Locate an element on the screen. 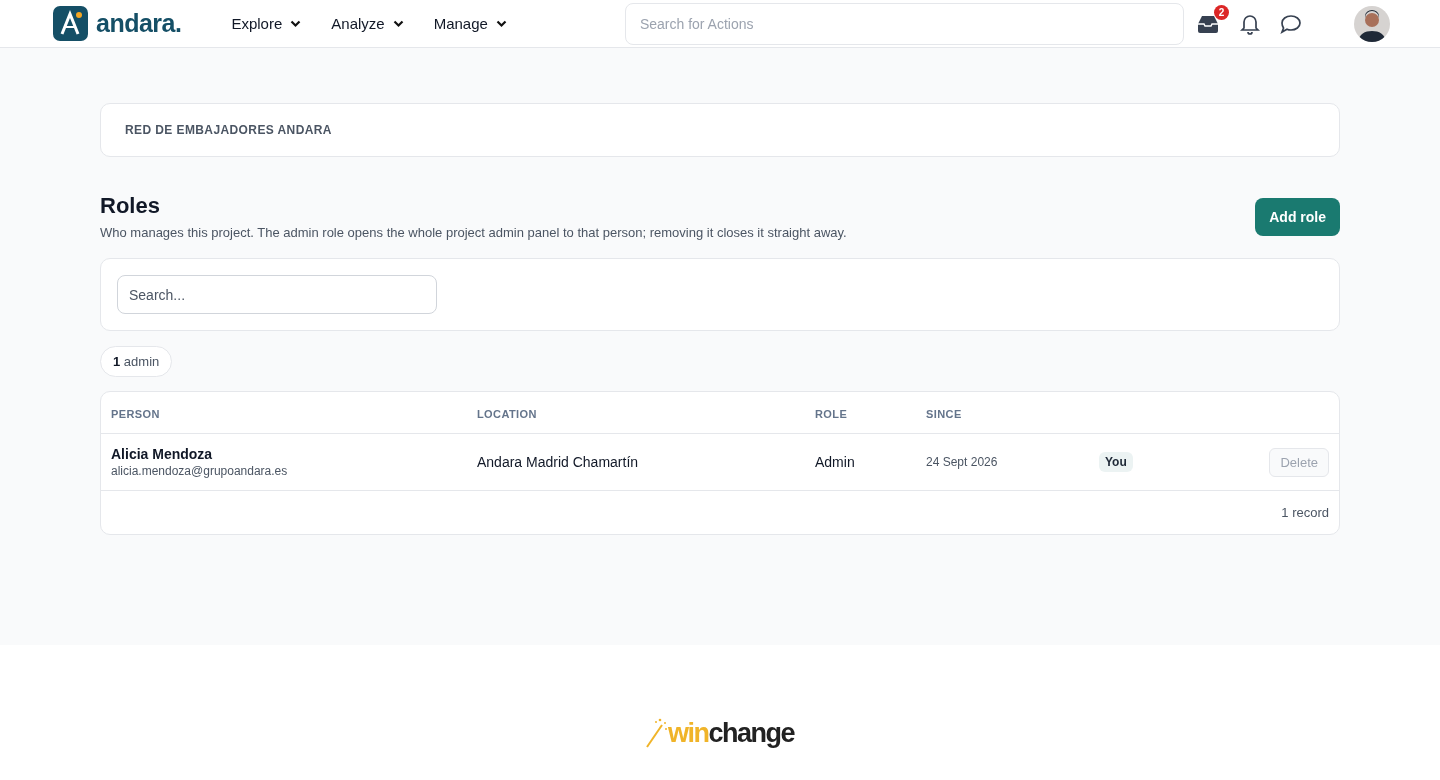  notification-badge: 2 is located at coordinates (1221, 12).